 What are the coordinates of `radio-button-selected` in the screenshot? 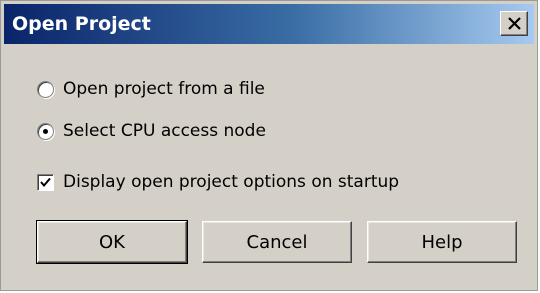 It's located at (45, 131).